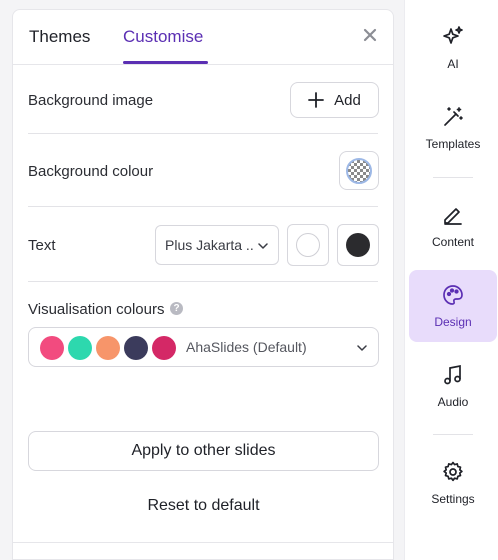 This screenshot has width=498, height=560. Describe the element at coordinates (316, 100) in the screenshot. I see `plus-icon` at that location.